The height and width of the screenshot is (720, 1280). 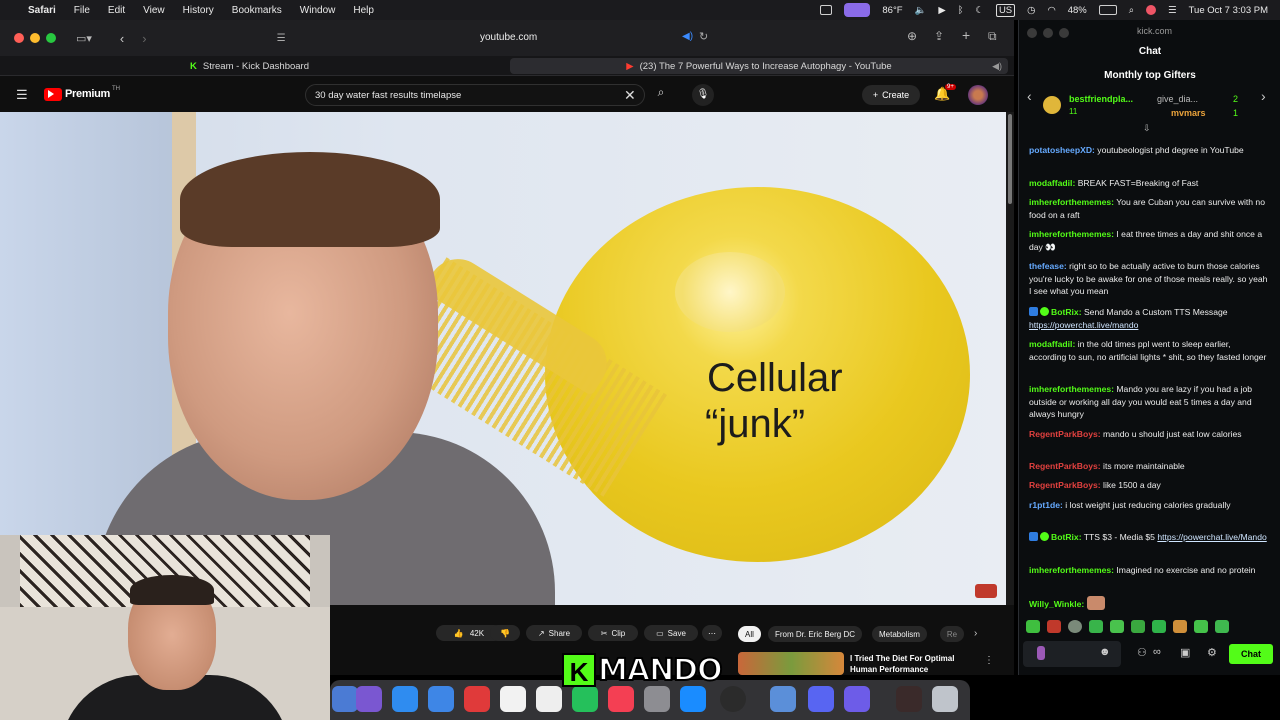 I want to click on menu-bookmarks: Bookmarks, so click(x=257, y=10).